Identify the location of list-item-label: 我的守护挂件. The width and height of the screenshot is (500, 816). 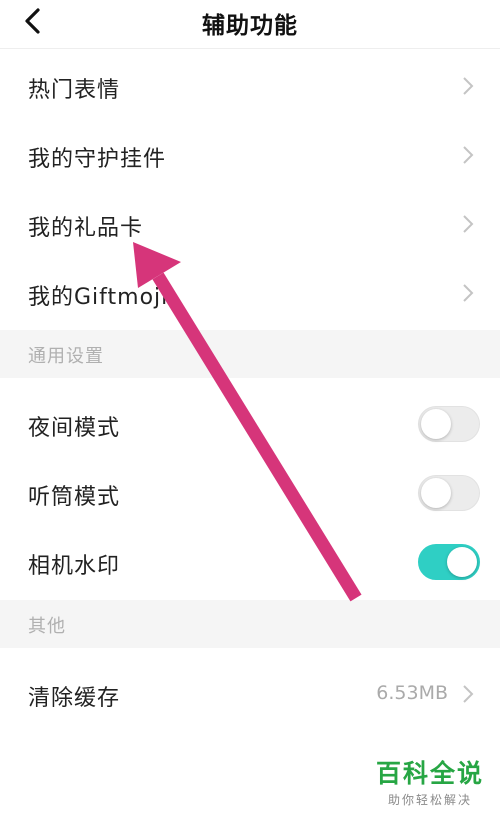
(97, 159).